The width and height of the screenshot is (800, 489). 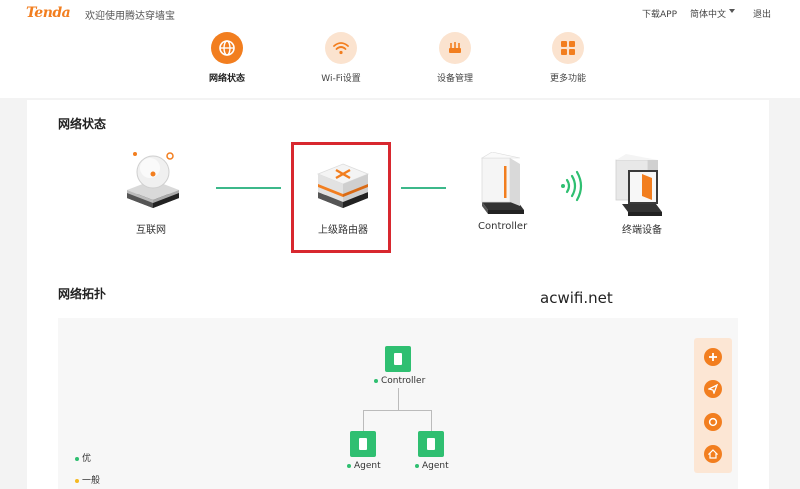 I want to click on topology-toolbar, so click(x=713, y=405).